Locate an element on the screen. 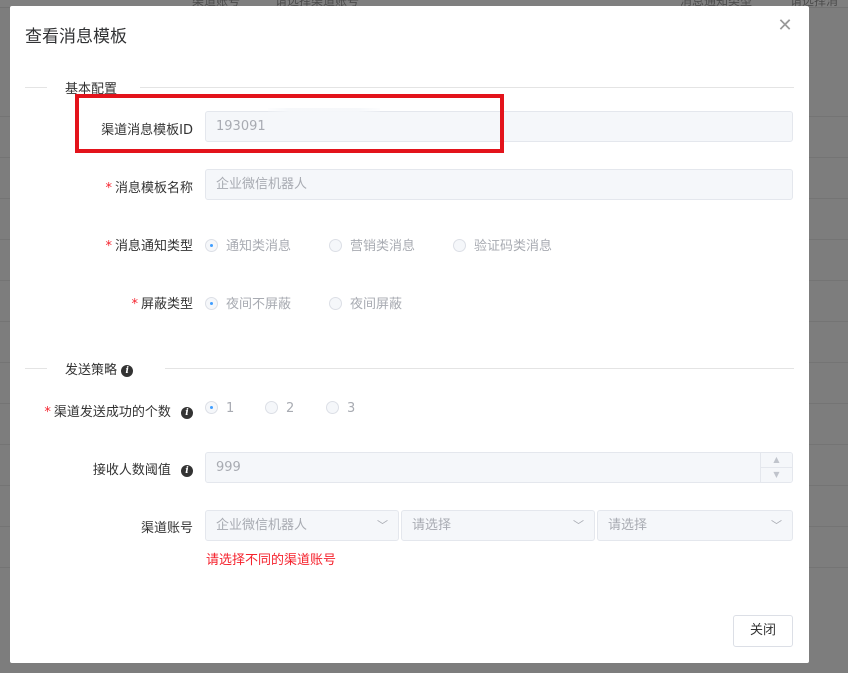 The width and height of the screenshot is (848, 673). section-send-strategy: 发送策略 i is located at coordinates (409, 368).